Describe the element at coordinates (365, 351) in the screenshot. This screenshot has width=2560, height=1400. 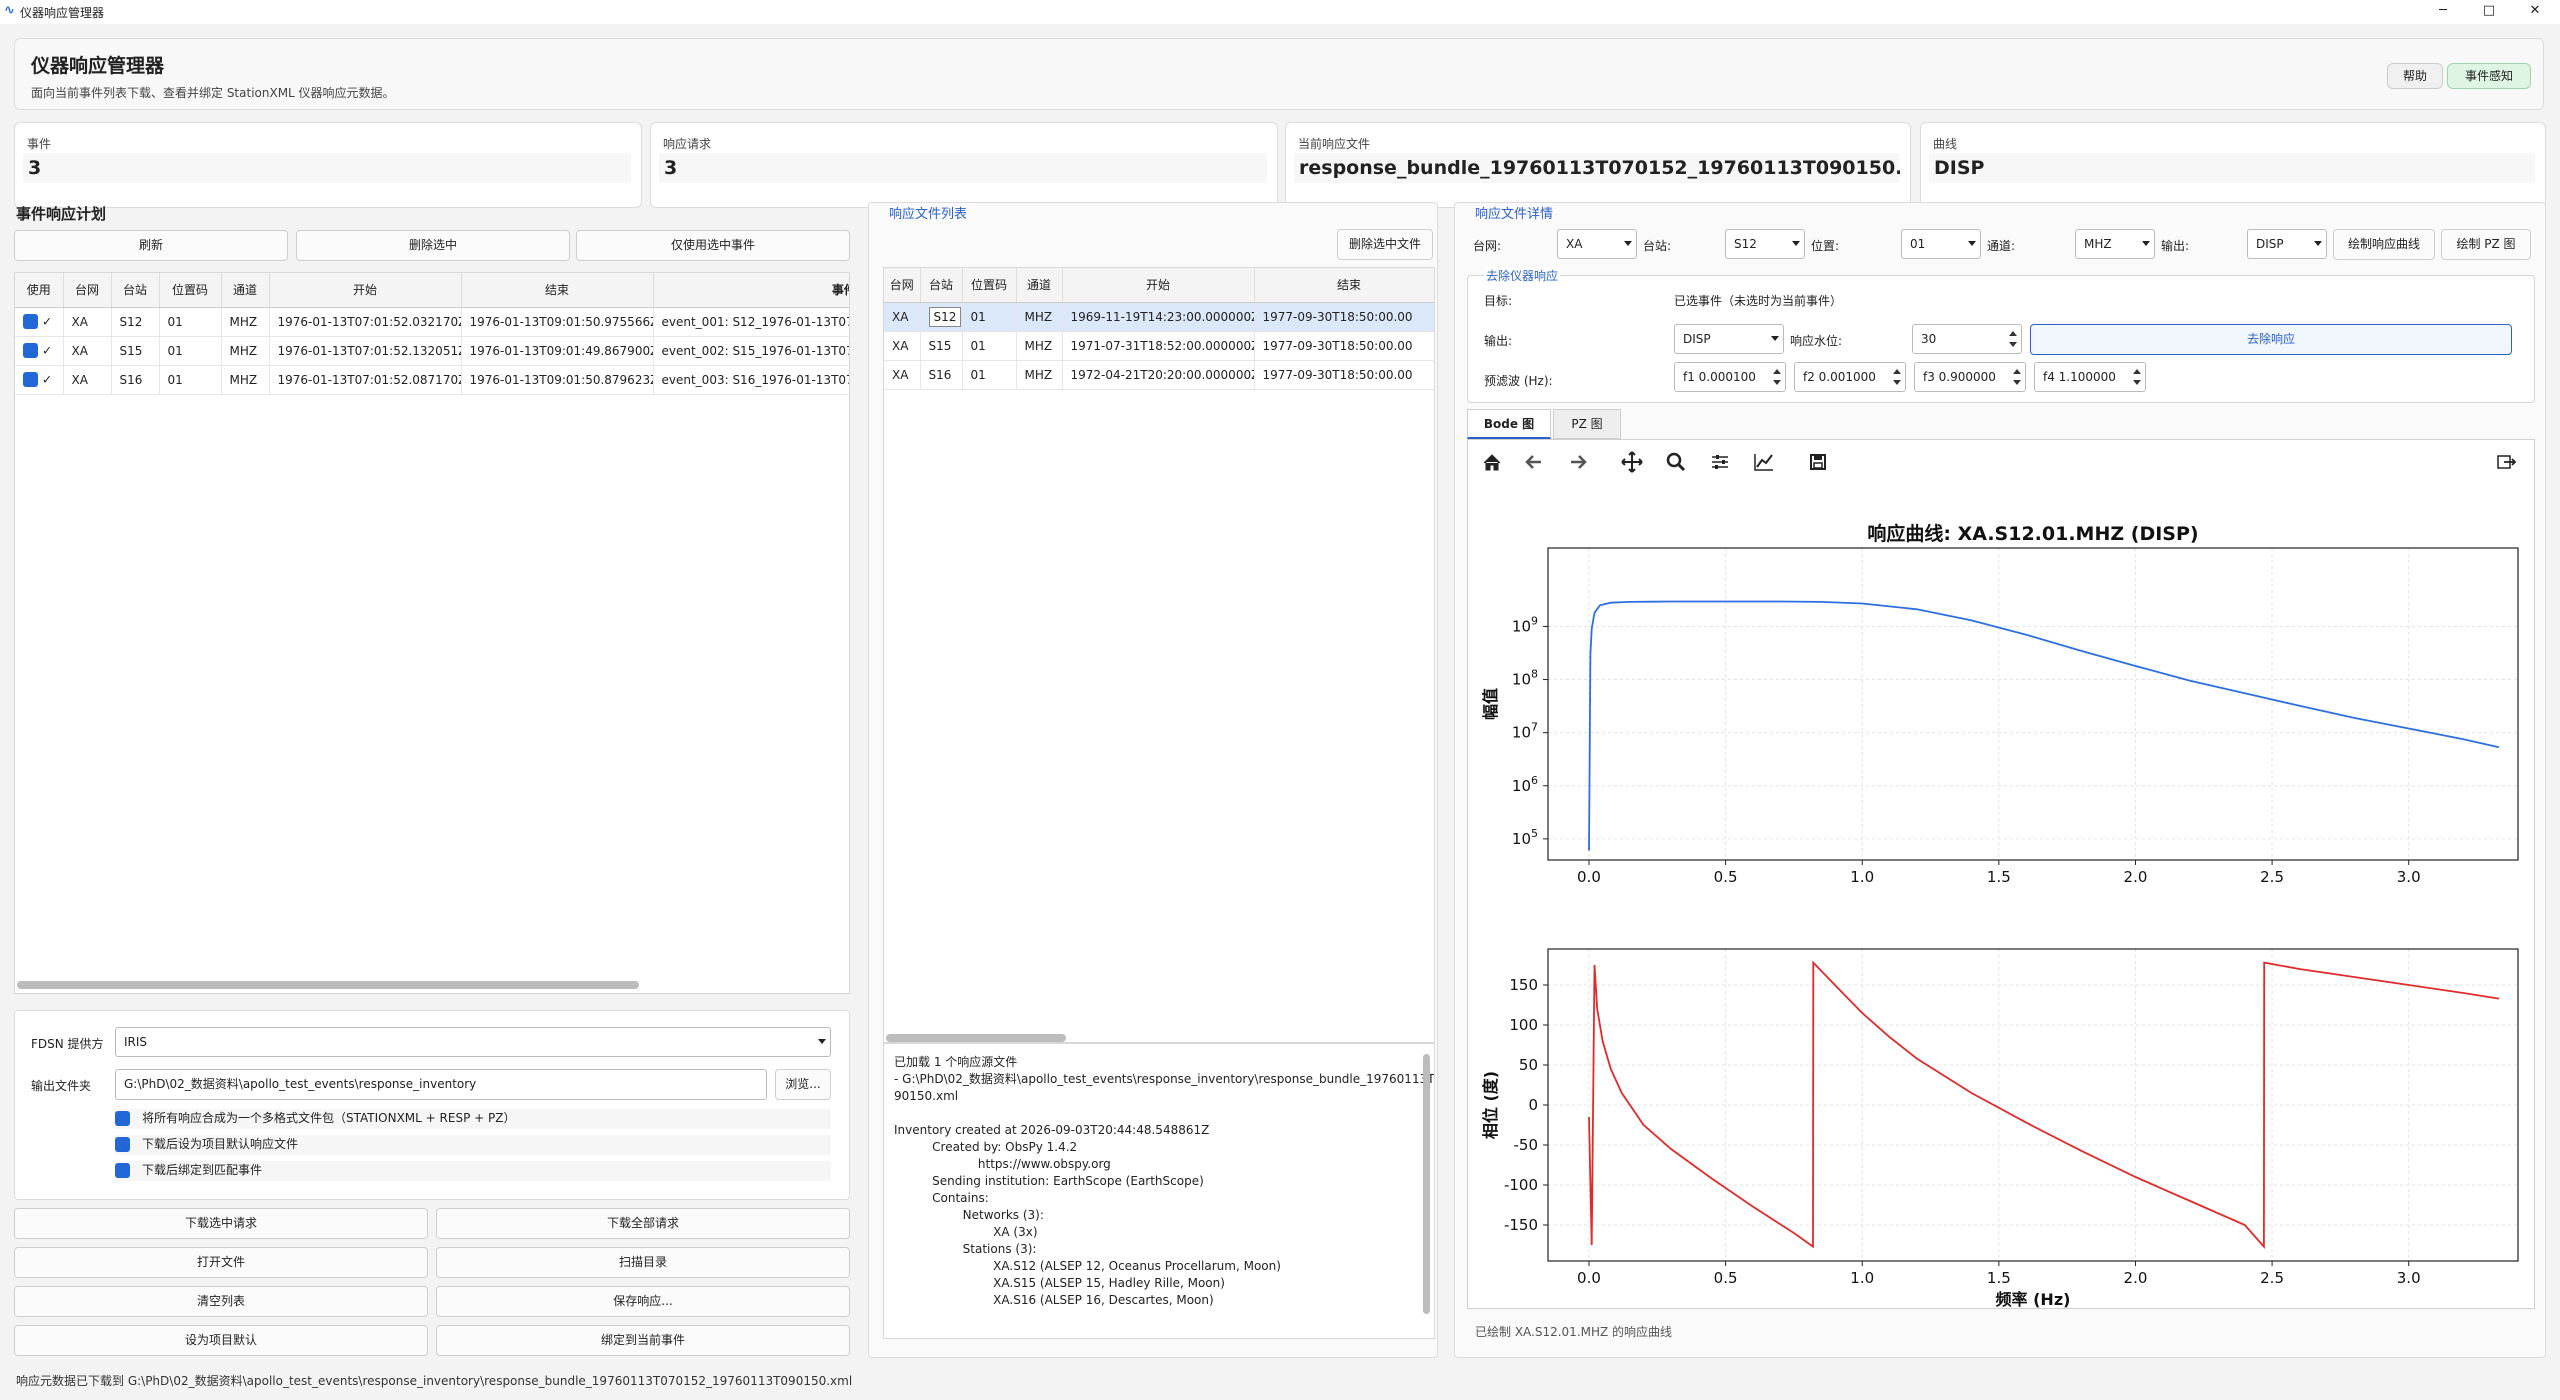
I see `table-cell: 1976-01-13T07:01:52.132051Z` at that location.